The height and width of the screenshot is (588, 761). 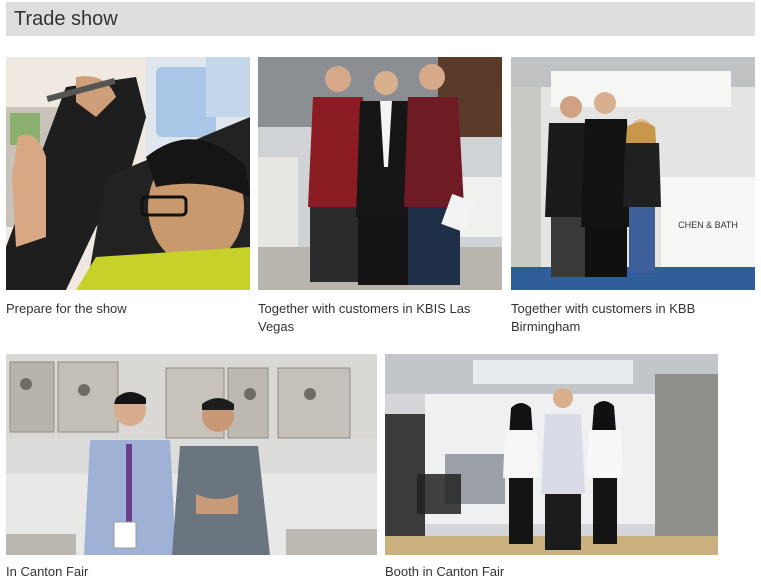 What do you see at coordinates (66, 308) in the screenshot?
I see `gallery-caption: Prepare for the show` at bounding box center [66, 308].